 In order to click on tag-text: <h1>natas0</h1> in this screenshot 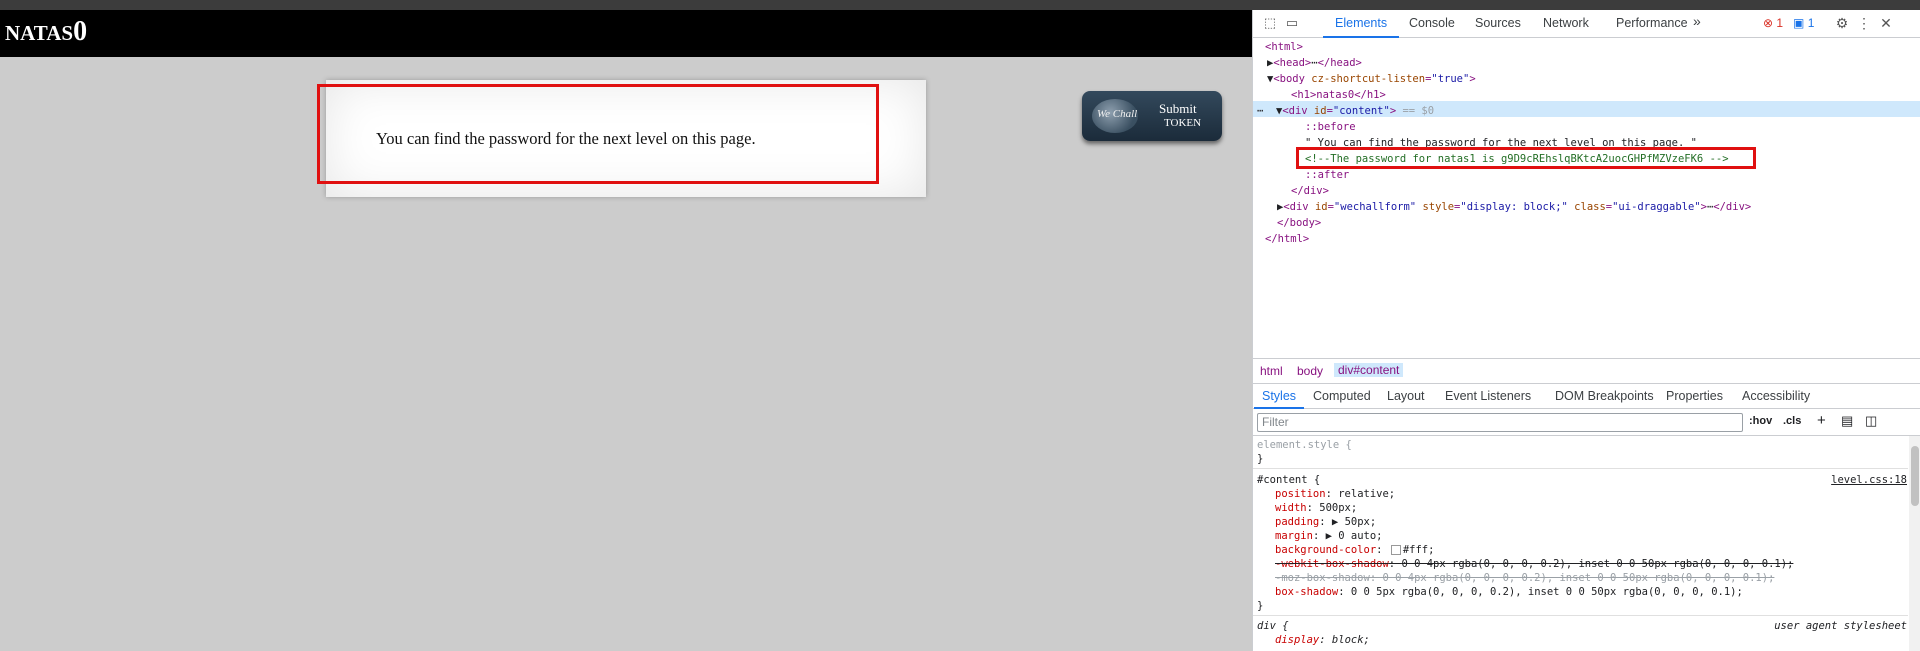, I will do `click(1338, 95)`.